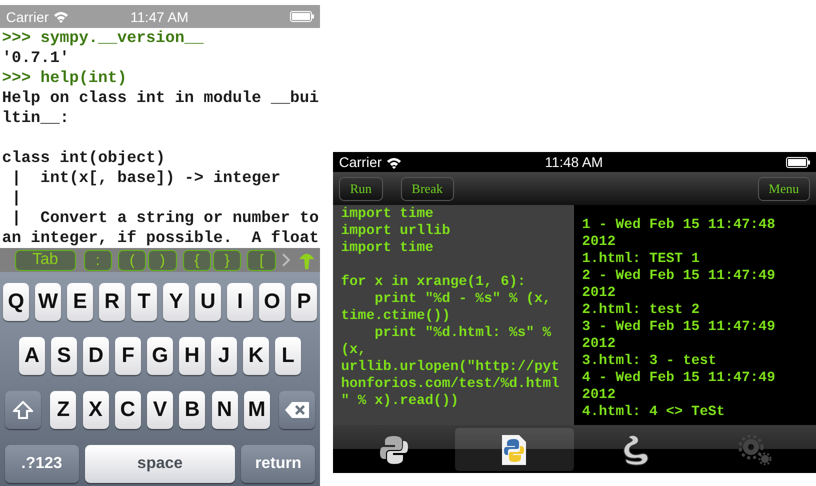  Describe the element at coordinates (80, 302) in the screenshot. I see `key: E` at that location.